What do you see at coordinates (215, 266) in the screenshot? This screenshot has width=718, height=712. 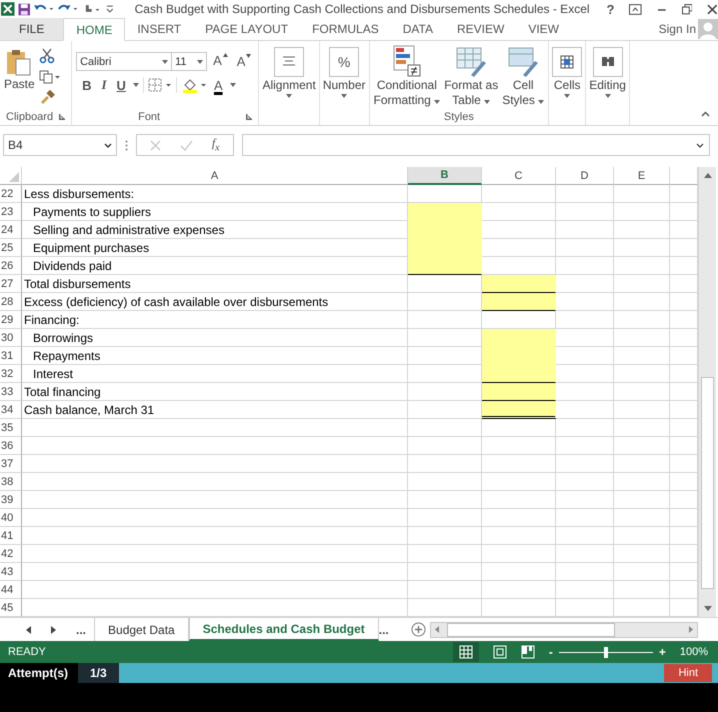 I see `sheet-cell: Dividends paid` at bounding box center [215, 266].